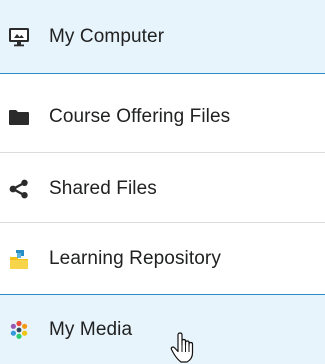  I want to click on menu-item-label: My Media, so click(91, 329).